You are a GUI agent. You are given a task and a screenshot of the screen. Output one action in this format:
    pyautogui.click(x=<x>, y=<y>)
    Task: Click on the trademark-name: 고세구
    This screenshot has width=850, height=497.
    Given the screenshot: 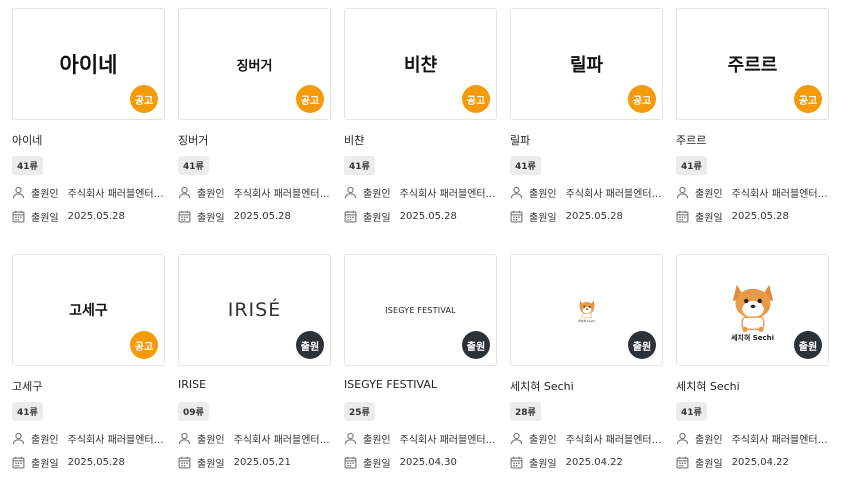 What is the action you would take?
    pyautogui.click(x=88, y=385)
    